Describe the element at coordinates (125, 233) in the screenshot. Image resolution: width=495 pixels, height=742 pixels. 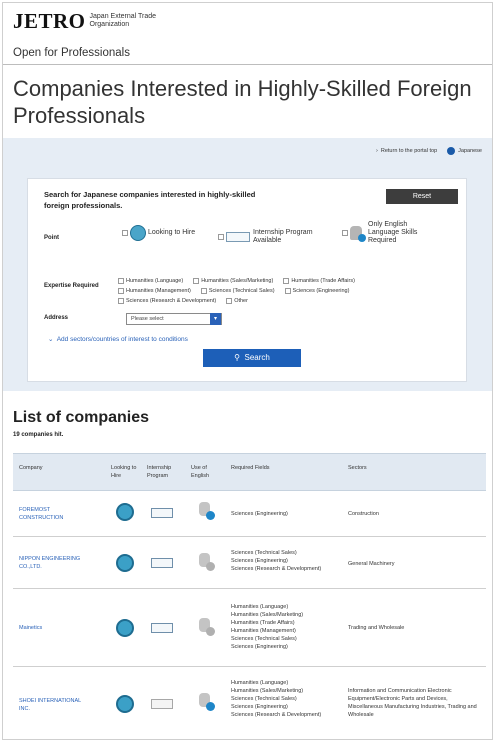
I see `point-looking-checkbox` at that location.